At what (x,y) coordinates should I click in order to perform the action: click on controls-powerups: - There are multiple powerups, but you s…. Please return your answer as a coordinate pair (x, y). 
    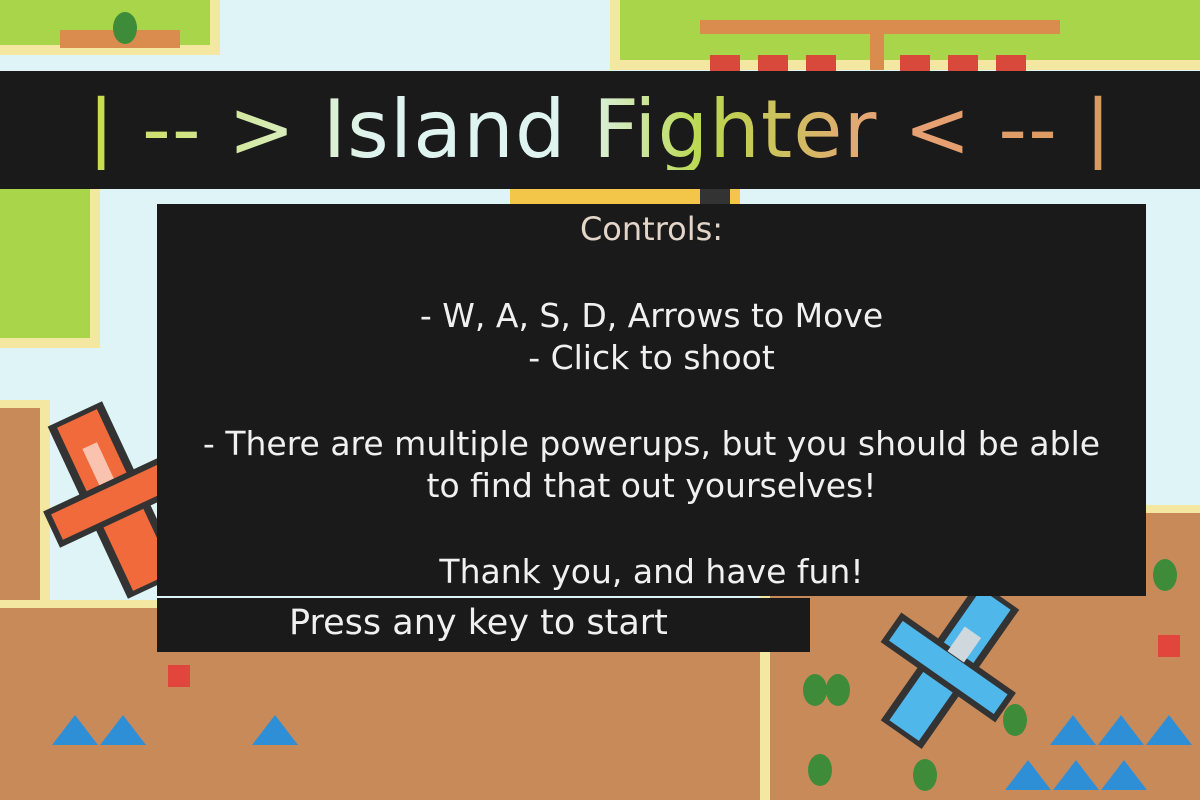
    Looking at the image, I should click on (651, 443).